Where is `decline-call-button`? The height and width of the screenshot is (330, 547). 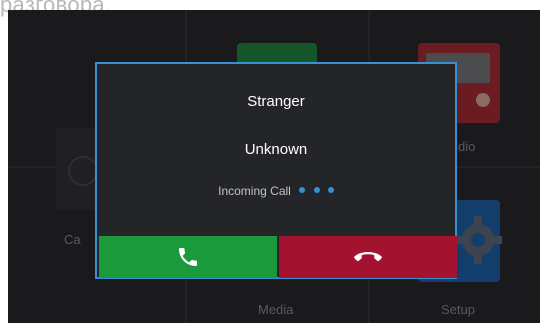
decline-call-button is located at coordinates (368, 257).